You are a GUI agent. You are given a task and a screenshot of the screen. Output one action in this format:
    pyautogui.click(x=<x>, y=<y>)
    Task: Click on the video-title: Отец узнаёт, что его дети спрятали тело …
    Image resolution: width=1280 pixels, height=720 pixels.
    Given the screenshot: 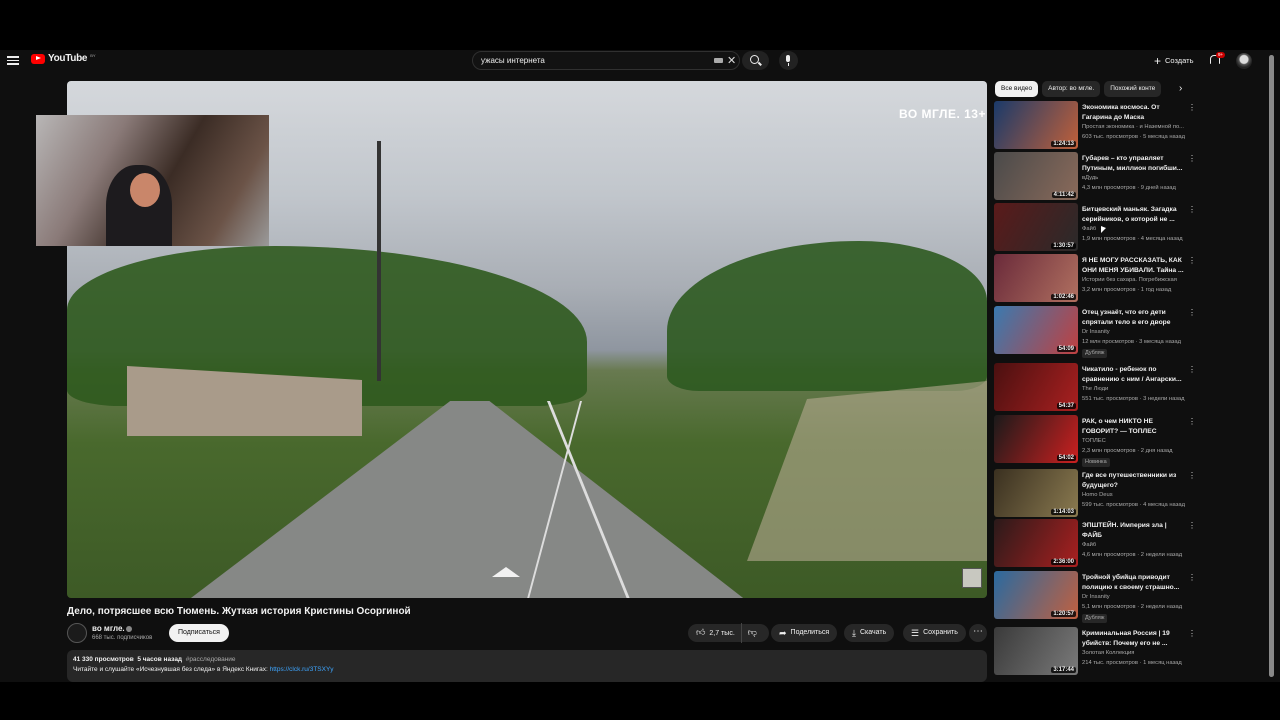 What is the action you would take?
    pyautogui.click(x=1134, y=318)
    